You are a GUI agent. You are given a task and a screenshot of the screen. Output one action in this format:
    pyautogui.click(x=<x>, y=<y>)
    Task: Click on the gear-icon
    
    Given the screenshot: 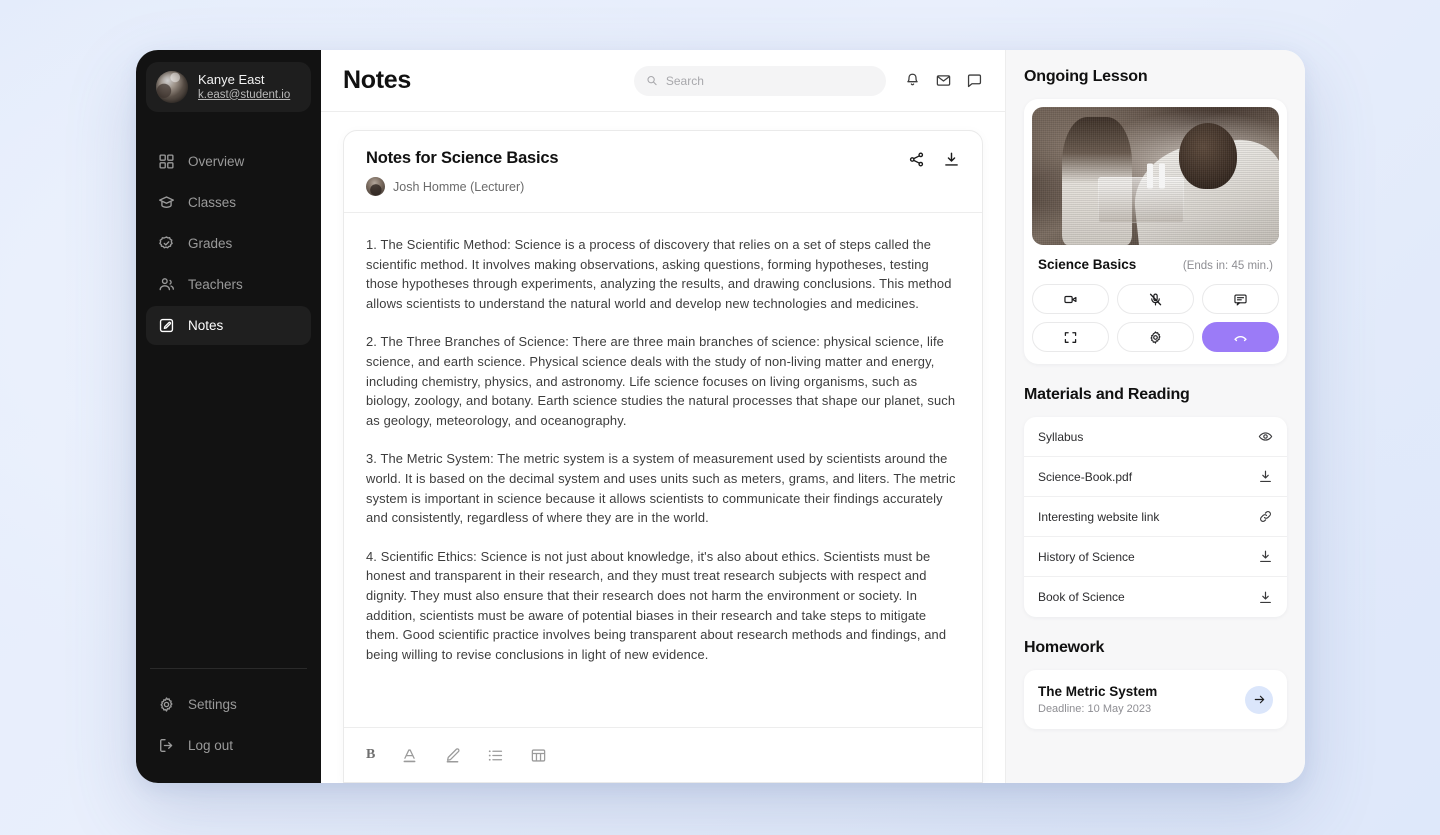 What is the action you would take?
    pyautogui.click(x=166, y=704)
    